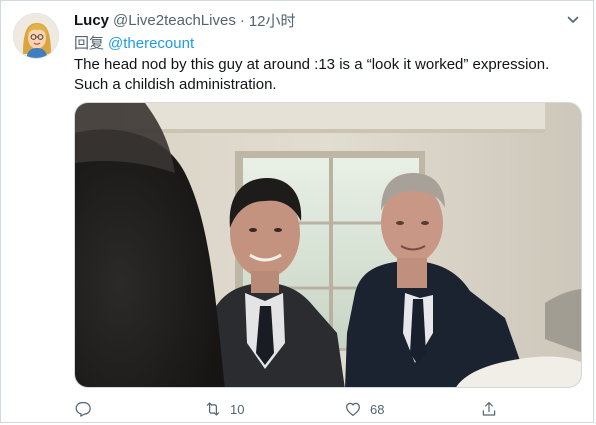 The width and height of the screenshot is (596, 425). I want to click on share-icon, so click(489, 409).